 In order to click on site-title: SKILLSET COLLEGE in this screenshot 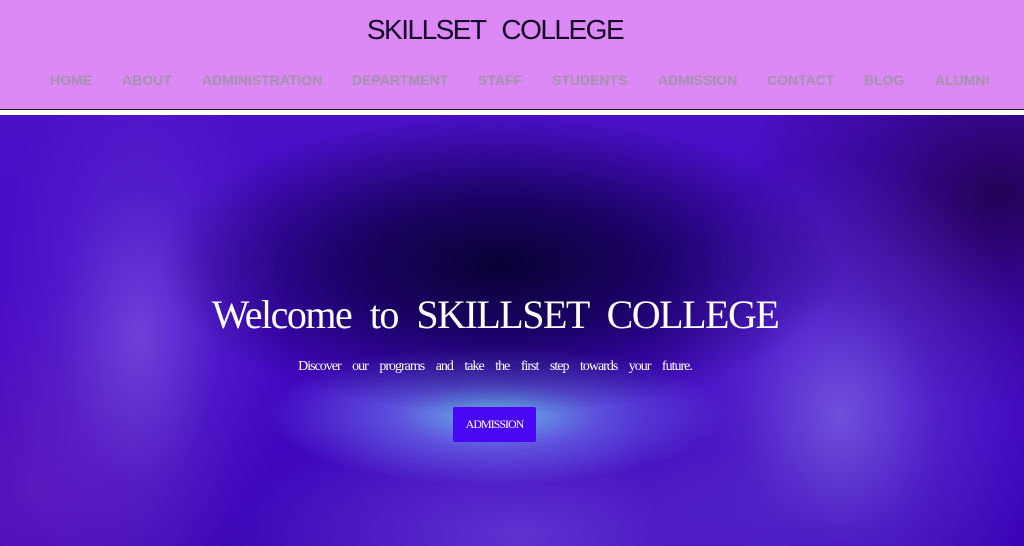, I will do `click(495, 29)`.